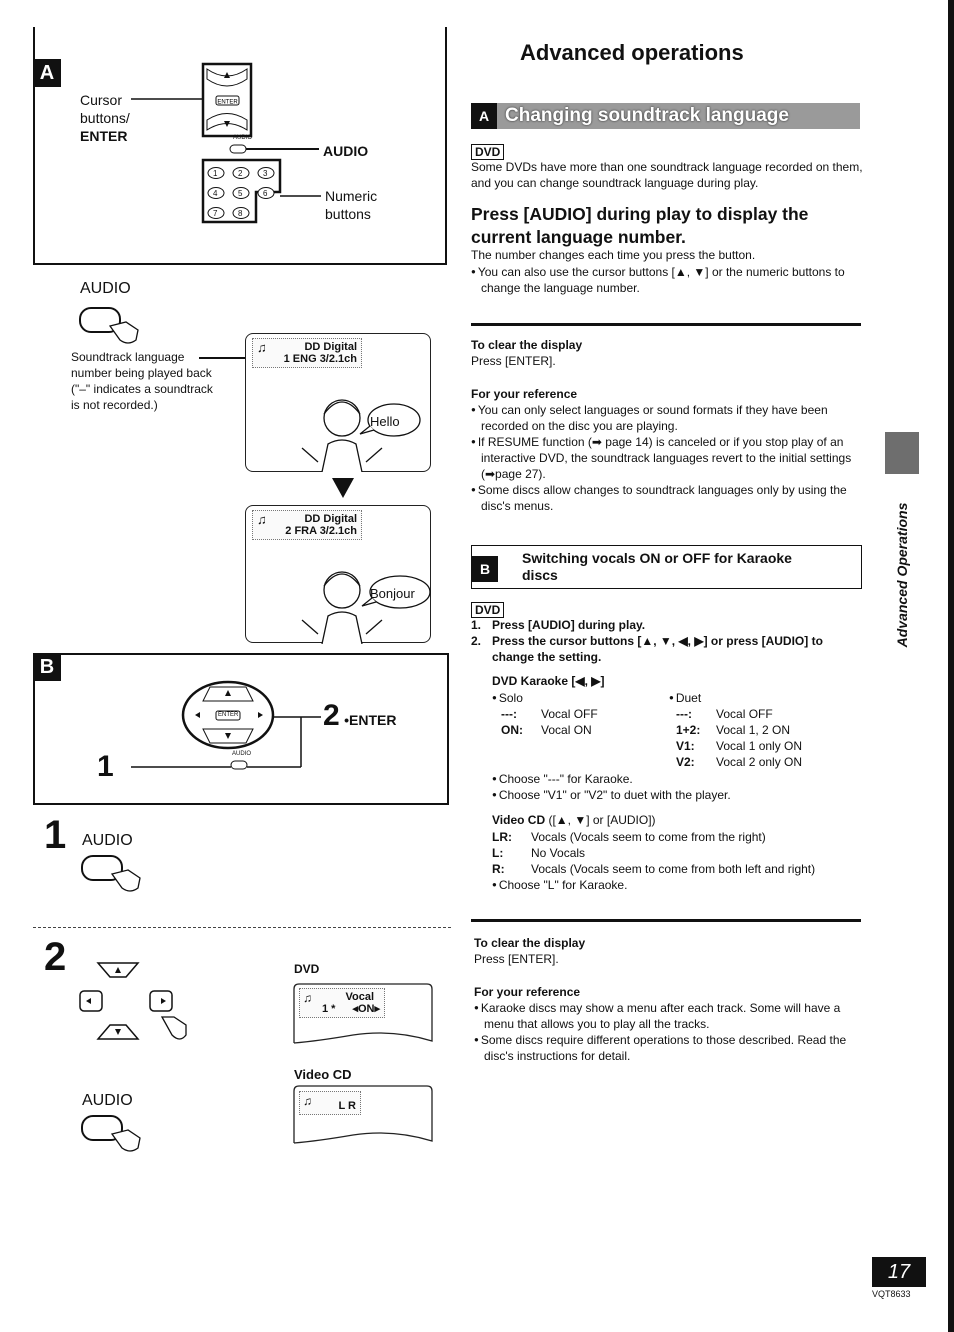  Describe the element at coordinates (105, 766) in the screenshot. I see `step-1-marker: 1` at that location.